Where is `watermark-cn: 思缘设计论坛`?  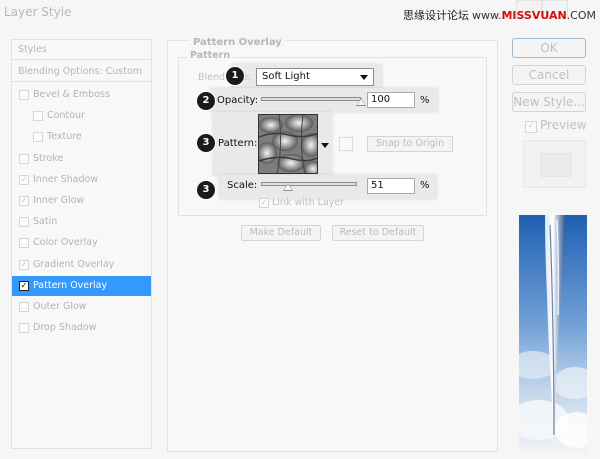
watermark-cn: 思缘设计论坛 is located at coordinates (435, 15).